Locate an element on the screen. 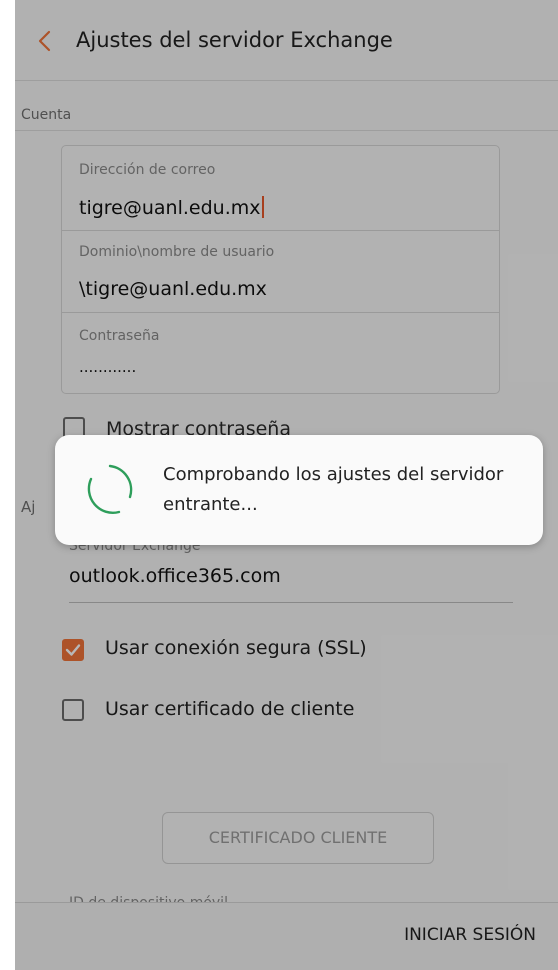 This screenshot has height=970, width=558. modal-scrim-bottom is located at coordinates (286, 936).